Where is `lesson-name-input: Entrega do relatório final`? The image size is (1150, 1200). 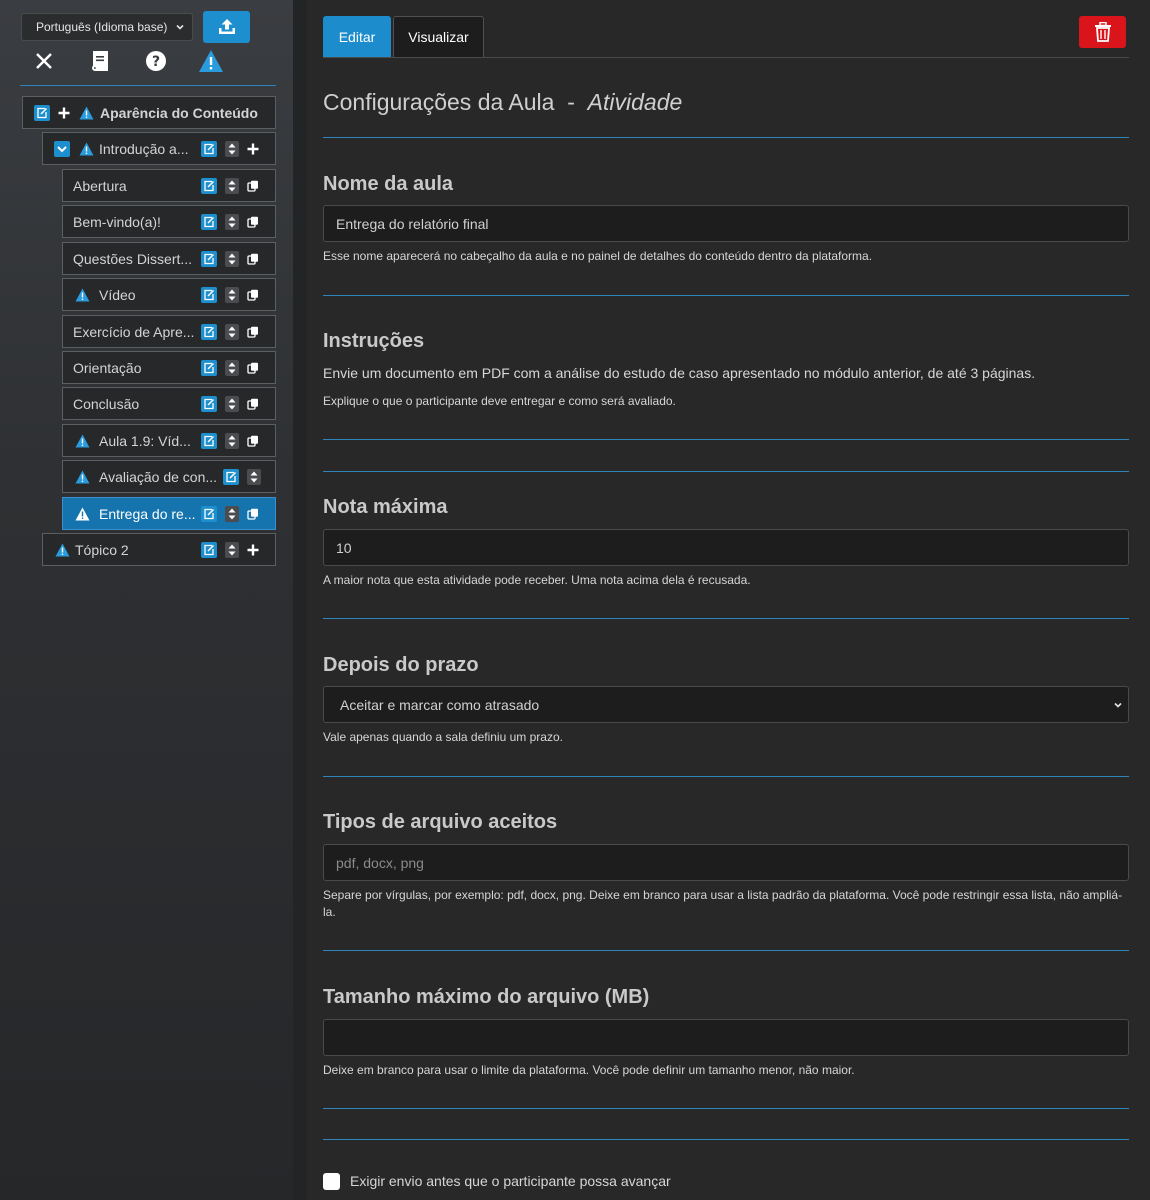 lesson-name-input: Entrega do relatório final is located at coordinates (726, 223).